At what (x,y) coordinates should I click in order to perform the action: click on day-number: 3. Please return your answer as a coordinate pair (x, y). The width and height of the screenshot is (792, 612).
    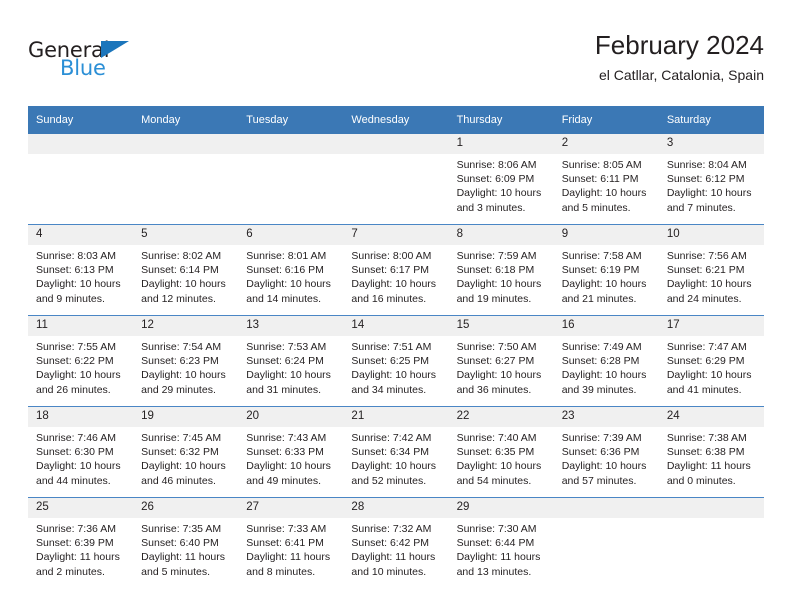
    Looking at the image, I should click on (711, 144).